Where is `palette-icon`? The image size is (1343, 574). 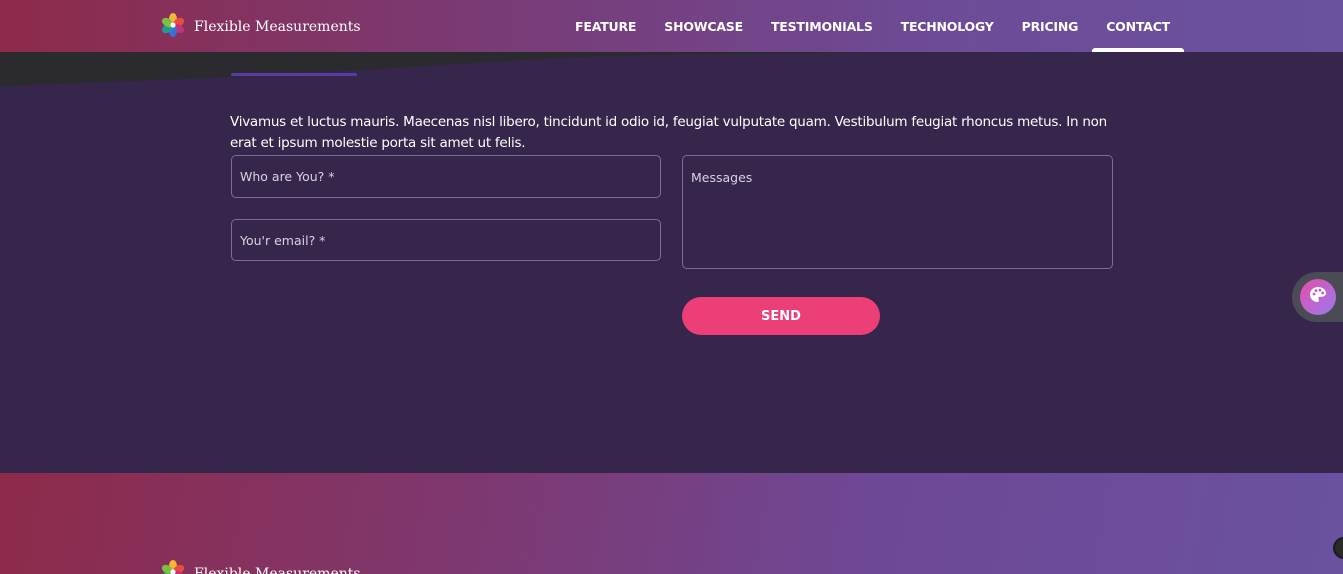
palette-icon is located at coordinates (1318, 297).